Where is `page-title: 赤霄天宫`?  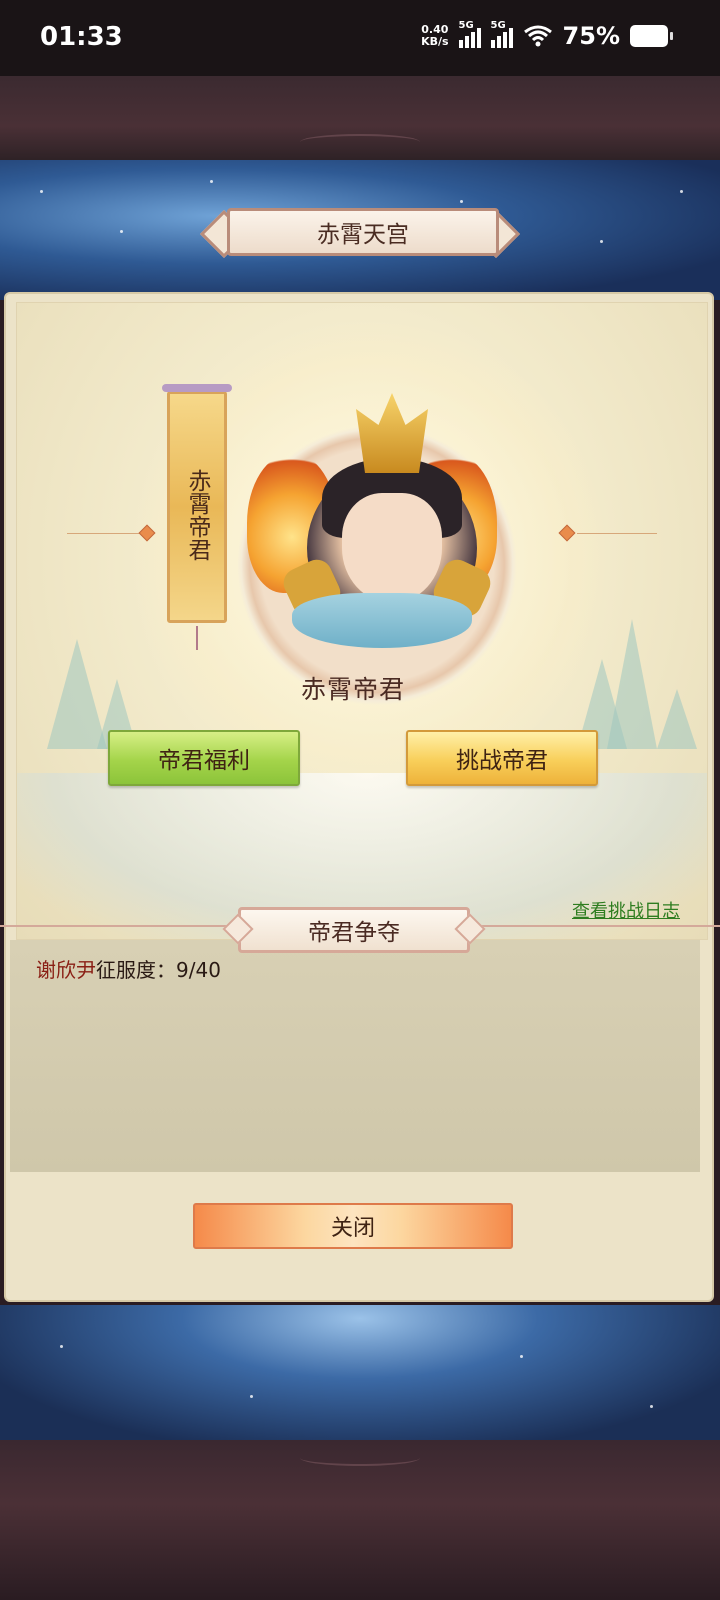 page-title: 赤霄天宫 is located at coordinates (363, 232).